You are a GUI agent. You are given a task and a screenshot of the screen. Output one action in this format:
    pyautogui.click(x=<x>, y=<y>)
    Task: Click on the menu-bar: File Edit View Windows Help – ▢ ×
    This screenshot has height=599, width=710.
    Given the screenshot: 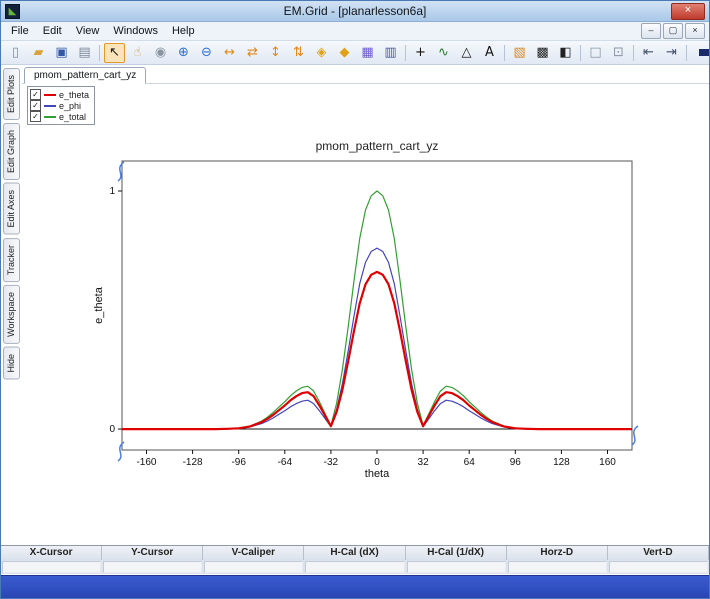 What is the action you would take?
    pyautogui.click(x=355, y=31)
    